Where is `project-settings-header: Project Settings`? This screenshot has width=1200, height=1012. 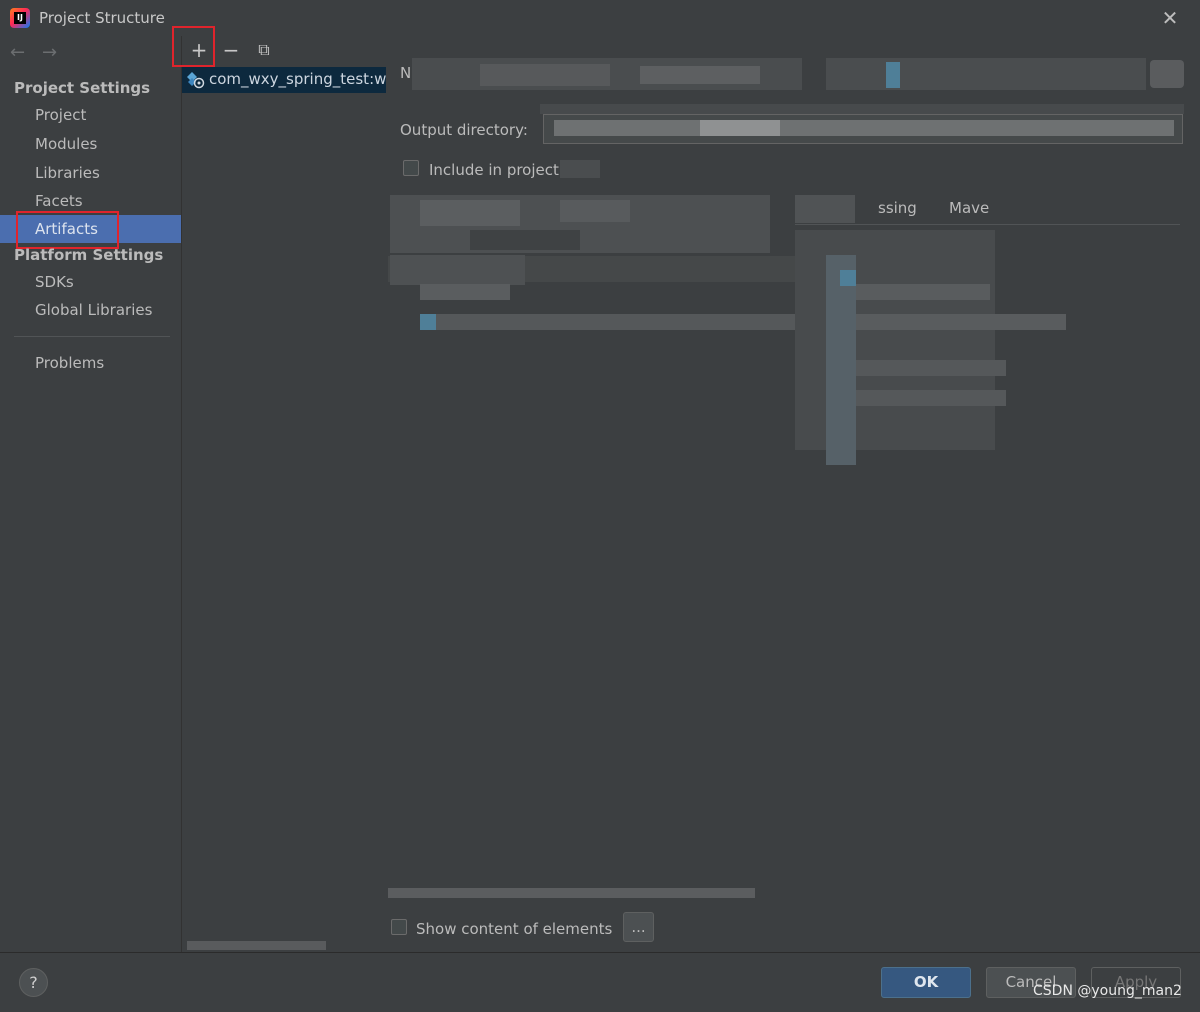
project-settings-header: Project Settings is located at coordinates (82, 88).